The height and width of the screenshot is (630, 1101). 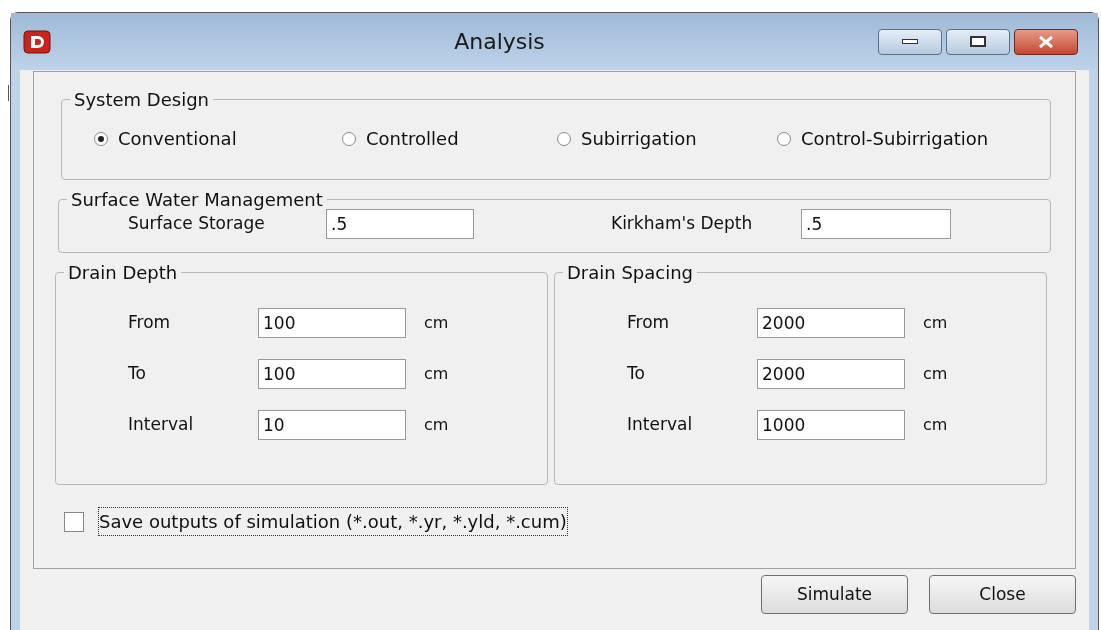 I want to click on input-field: 1000, so click(x=831, y=425).